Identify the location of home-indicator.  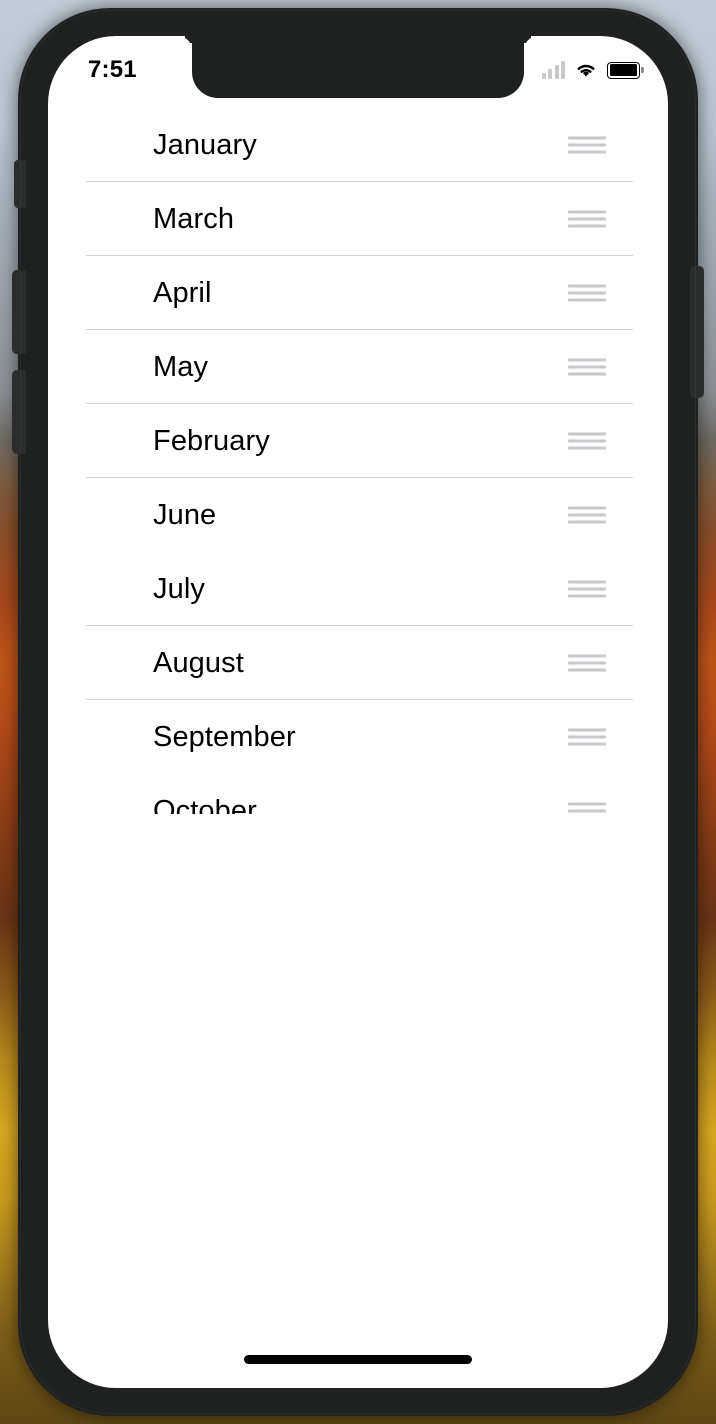
(358, 1359).